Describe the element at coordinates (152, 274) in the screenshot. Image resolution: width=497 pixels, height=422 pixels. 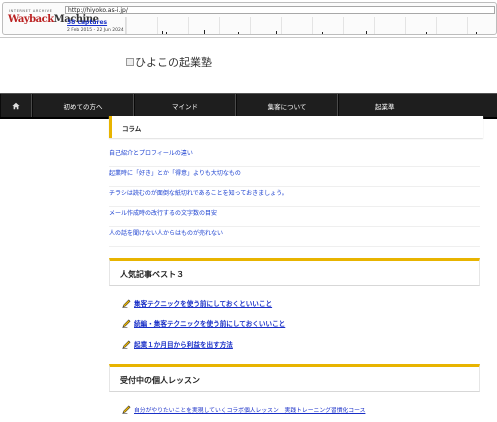
I see `popular-articles-title: 人気記事ベスト３` at that location.